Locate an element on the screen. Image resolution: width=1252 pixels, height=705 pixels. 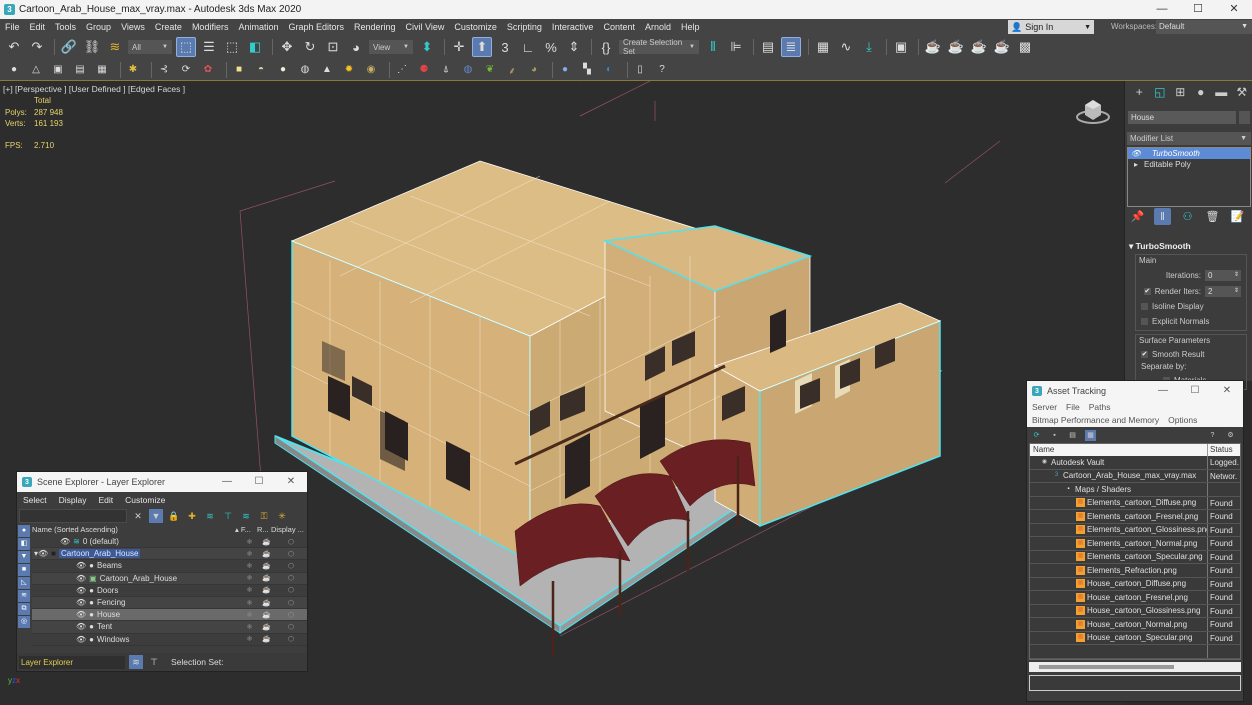
fur-icon: ⋰ is located at coordinates (402, 70).